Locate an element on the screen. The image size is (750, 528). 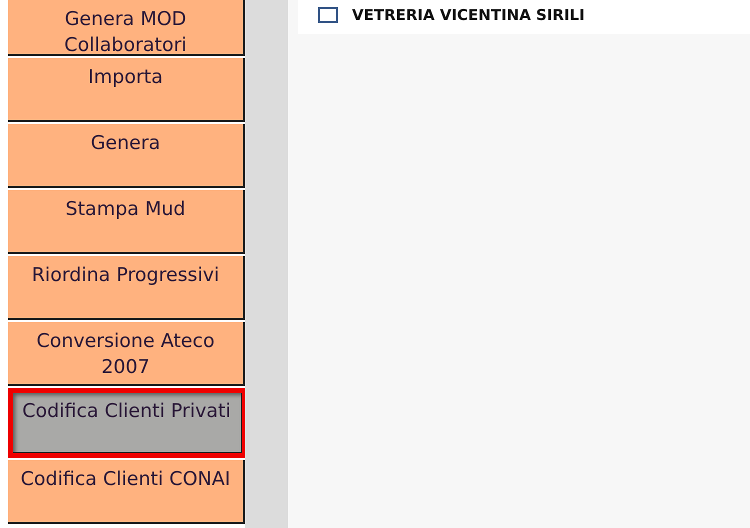
menu-button: Genera is located at coordinates (126, 156).